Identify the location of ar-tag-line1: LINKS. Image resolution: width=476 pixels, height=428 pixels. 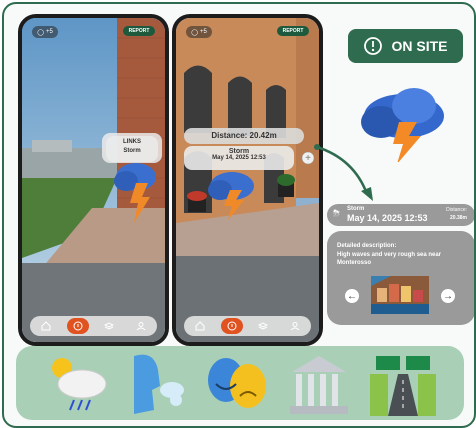
(132, 142).